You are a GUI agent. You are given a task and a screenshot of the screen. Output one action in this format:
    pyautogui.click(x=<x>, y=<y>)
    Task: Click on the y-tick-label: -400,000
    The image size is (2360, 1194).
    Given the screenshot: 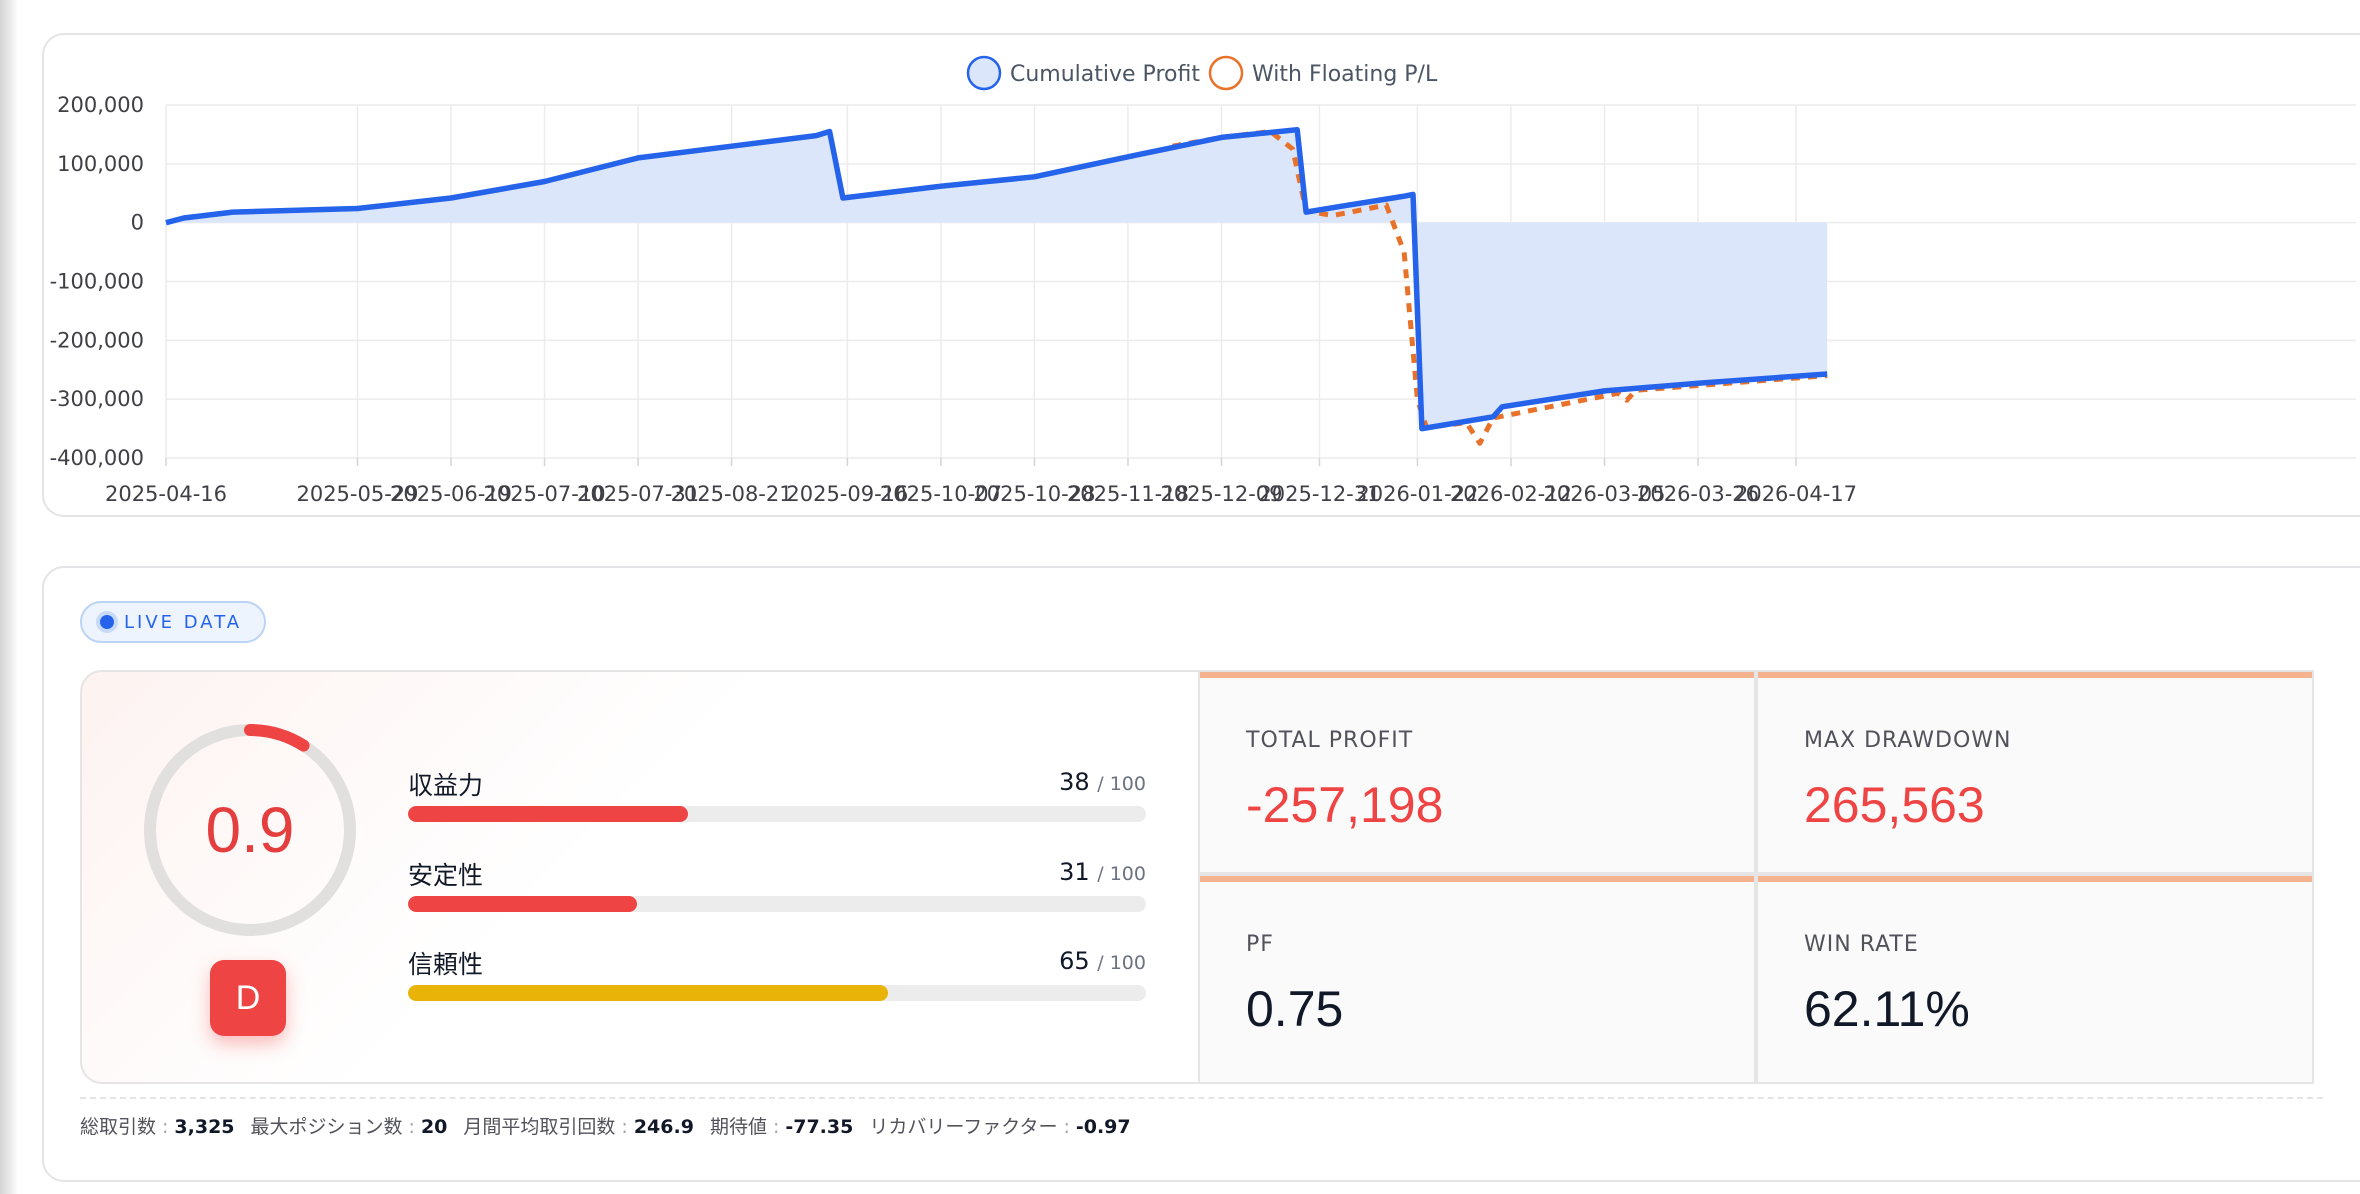 What is the action you would take?
    pyautogui.click(x=97, y=458)
    